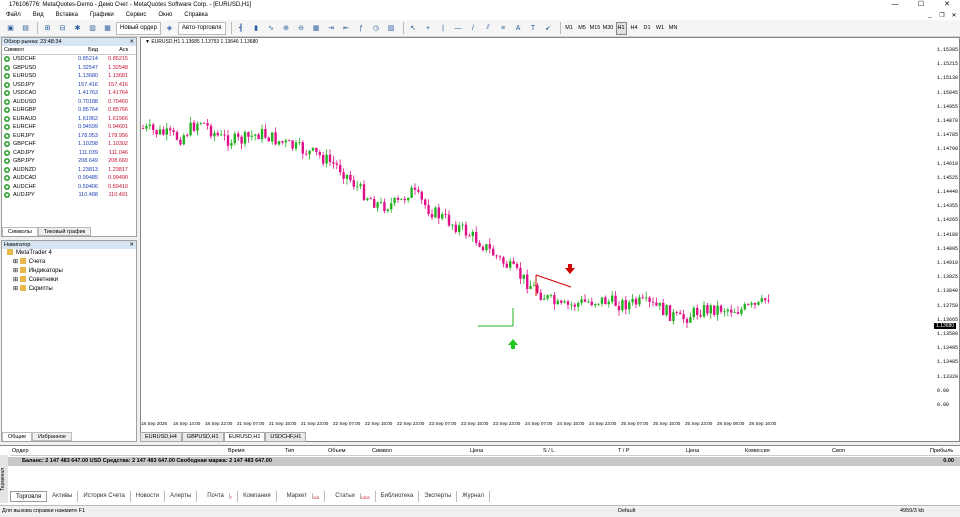 This screenshot has width=960, height=517. What do you see at coordinates (942, 15) in the screenshot?
I see `mdi-restore-icon: ❐` at bounding box center [942, 15].